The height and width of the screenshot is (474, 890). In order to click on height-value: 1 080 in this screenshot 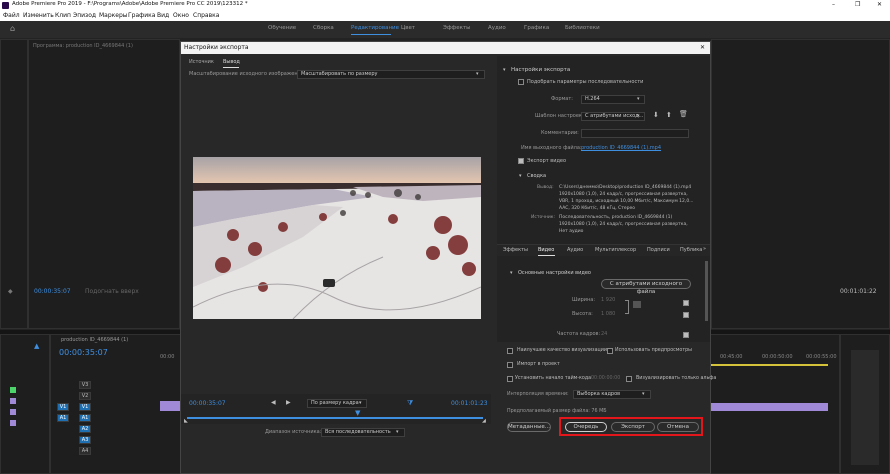, I will do `click(608, 314)`.